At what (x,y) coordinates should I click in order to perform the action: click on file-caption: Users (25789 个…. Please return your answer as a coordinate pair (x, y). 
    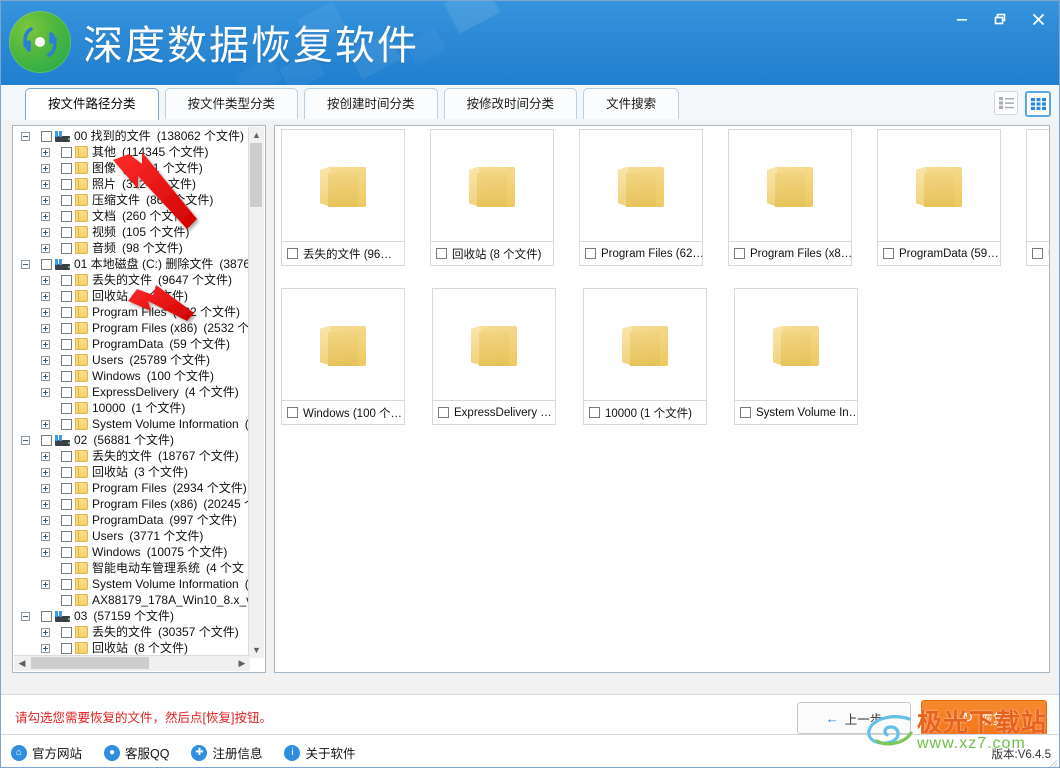
    Looking at the image, I should click on (1037, 254).